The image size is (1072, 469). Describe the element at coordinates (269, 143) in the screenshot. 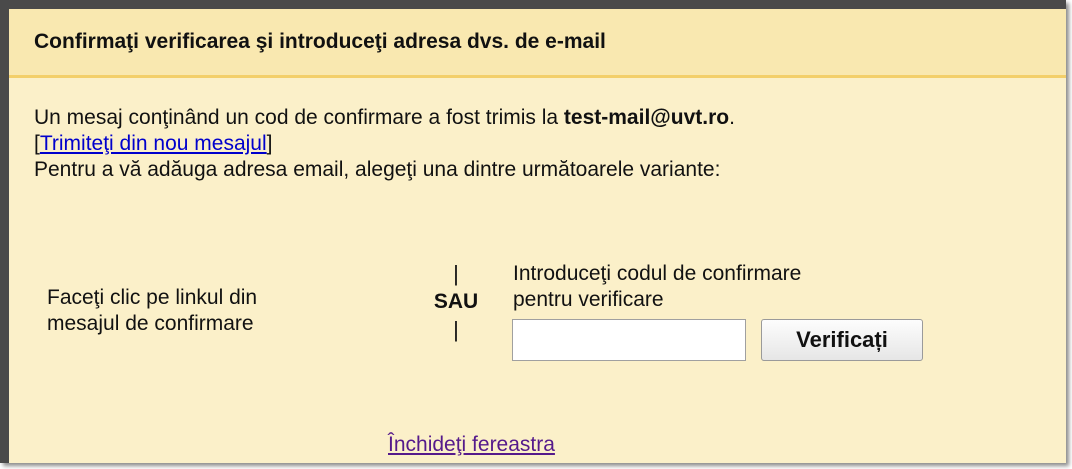

I see `resend-bracket-close: ]` at that location.